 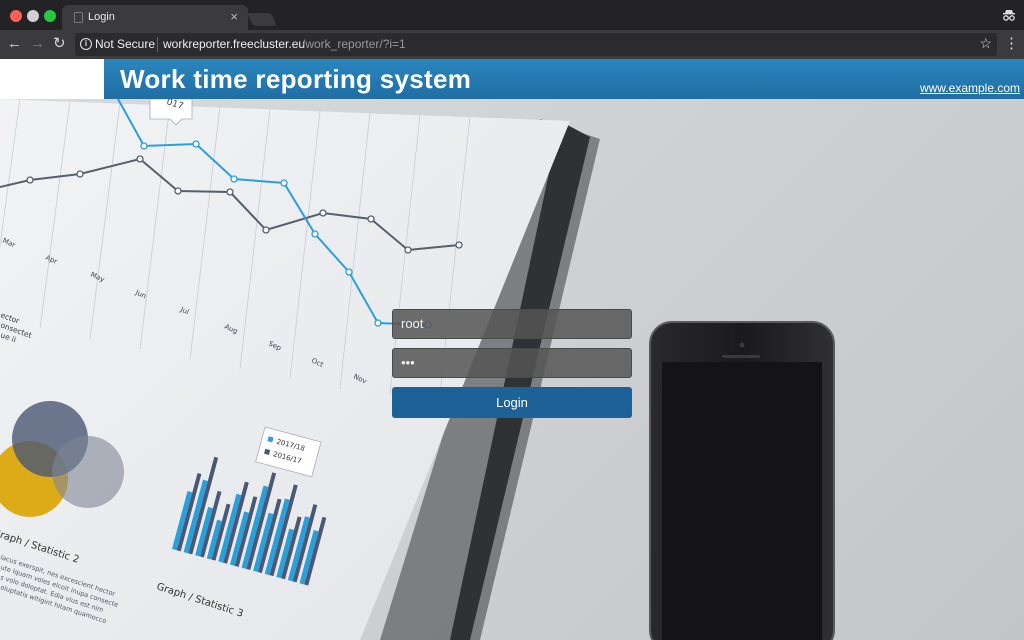 I want to click on username-input: root, so click(x=512, y=324).